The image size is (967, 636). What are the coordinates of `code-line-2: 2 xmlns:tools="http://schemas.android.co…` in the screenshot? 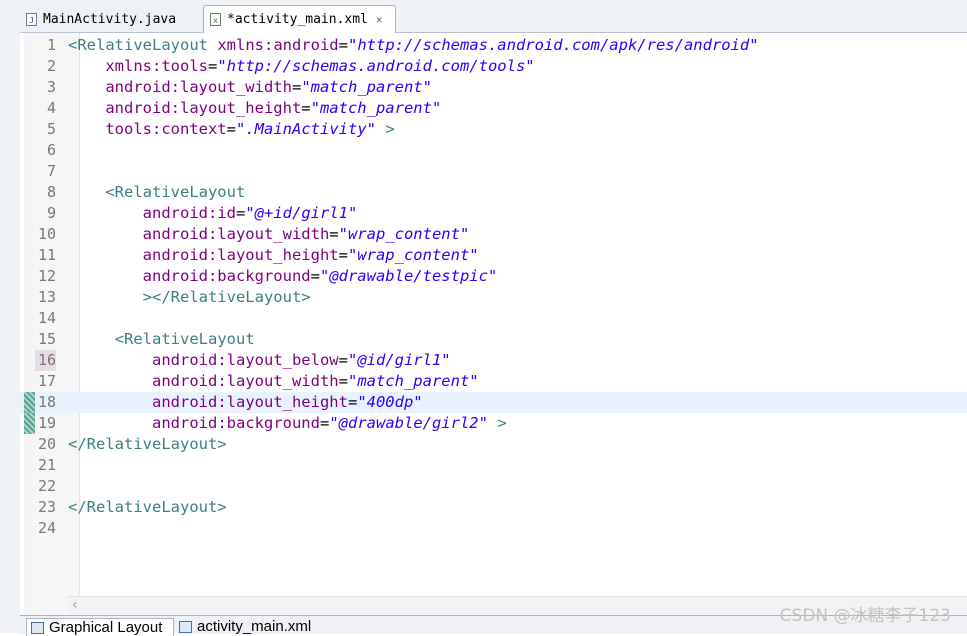 It's located at (493, 66).